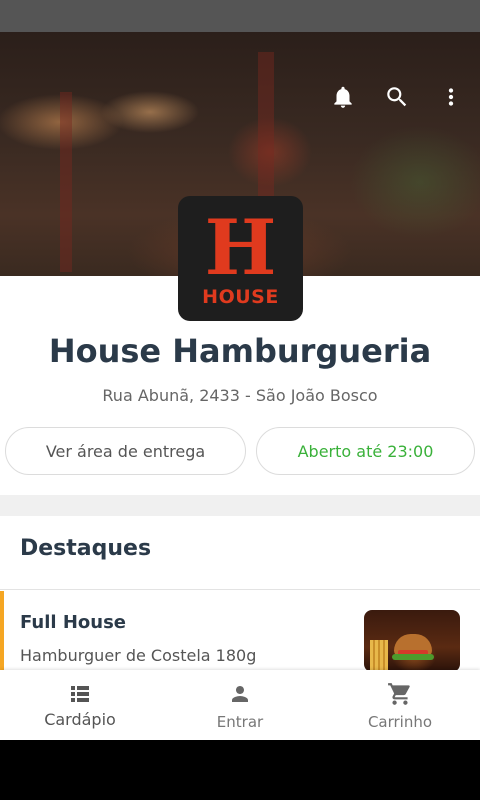  What do you see at coordinates (451, 97) in the screenshot?
I see `more-vert-icon` at bounding box center [451, 97].